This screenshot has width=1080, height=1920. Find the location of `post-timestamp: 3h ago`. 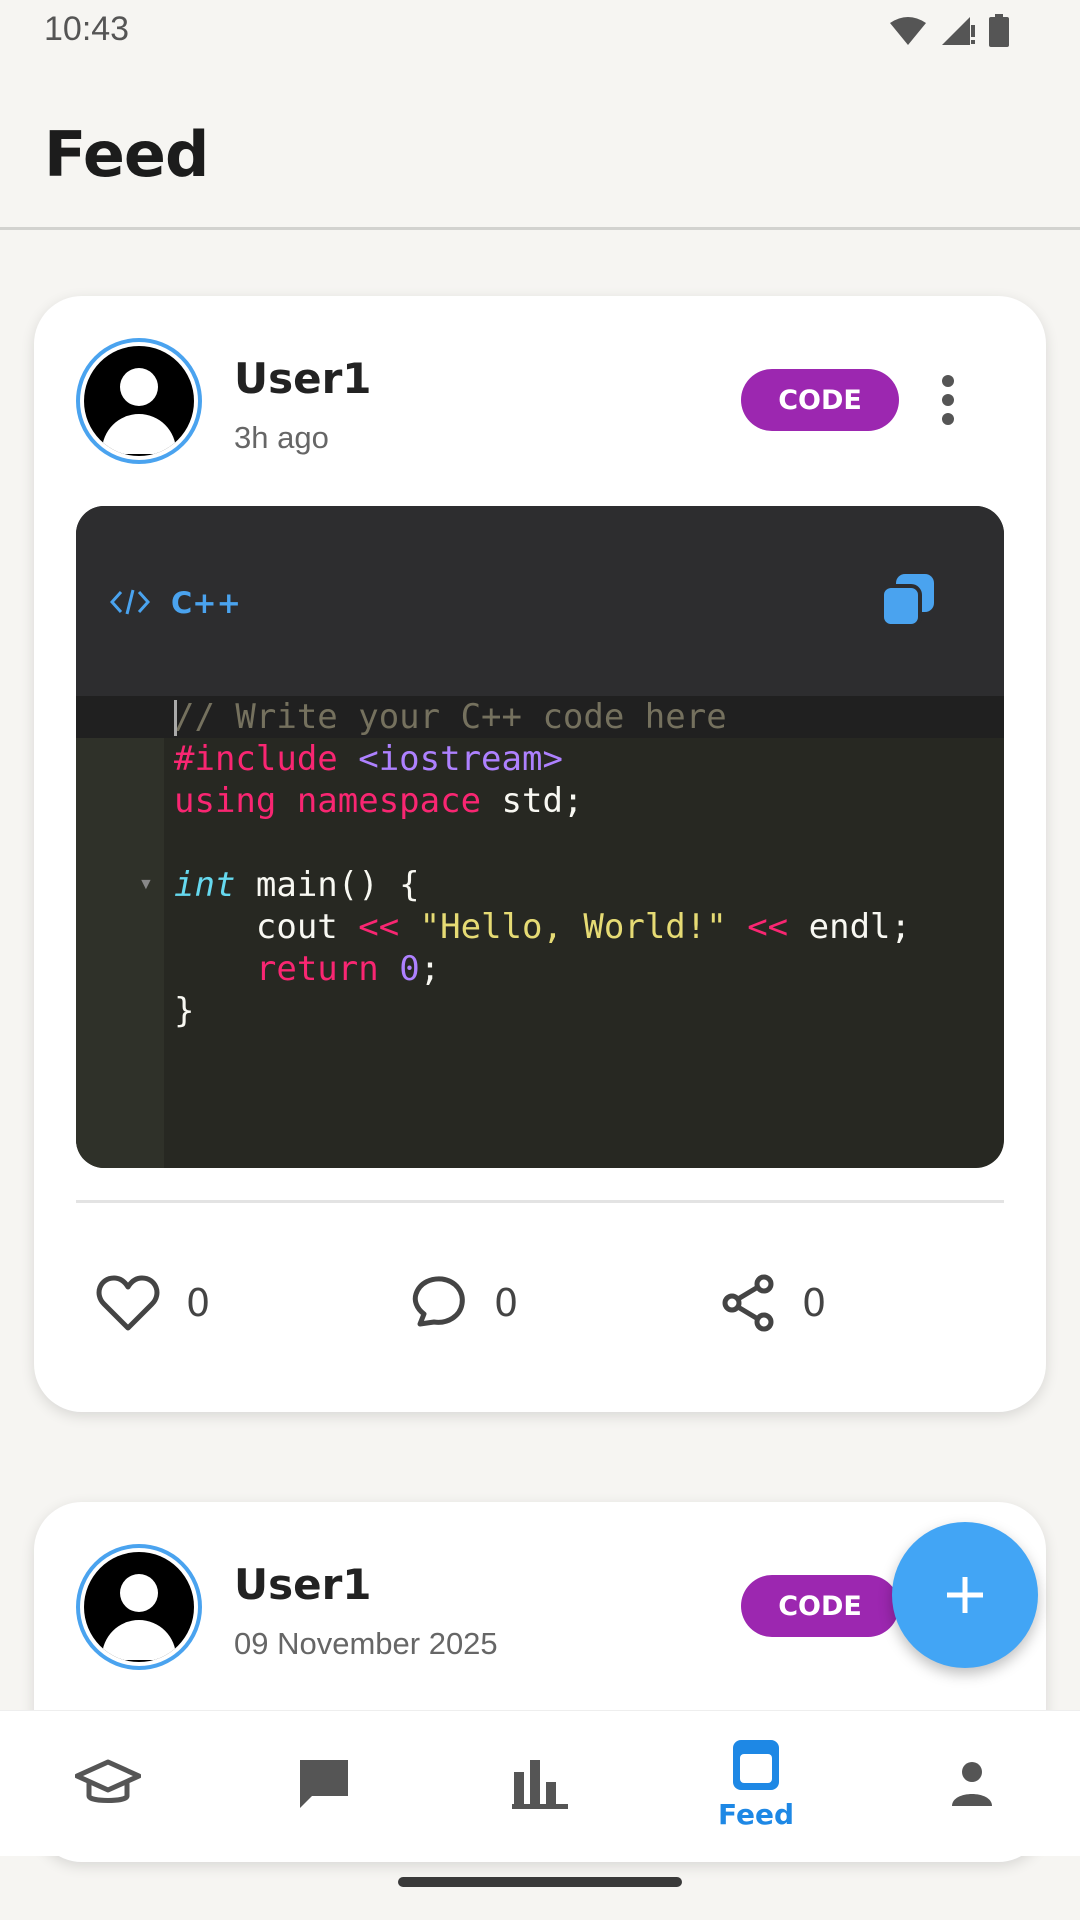

post-timestamp: 3h ago is located at coordinates (281, 437).